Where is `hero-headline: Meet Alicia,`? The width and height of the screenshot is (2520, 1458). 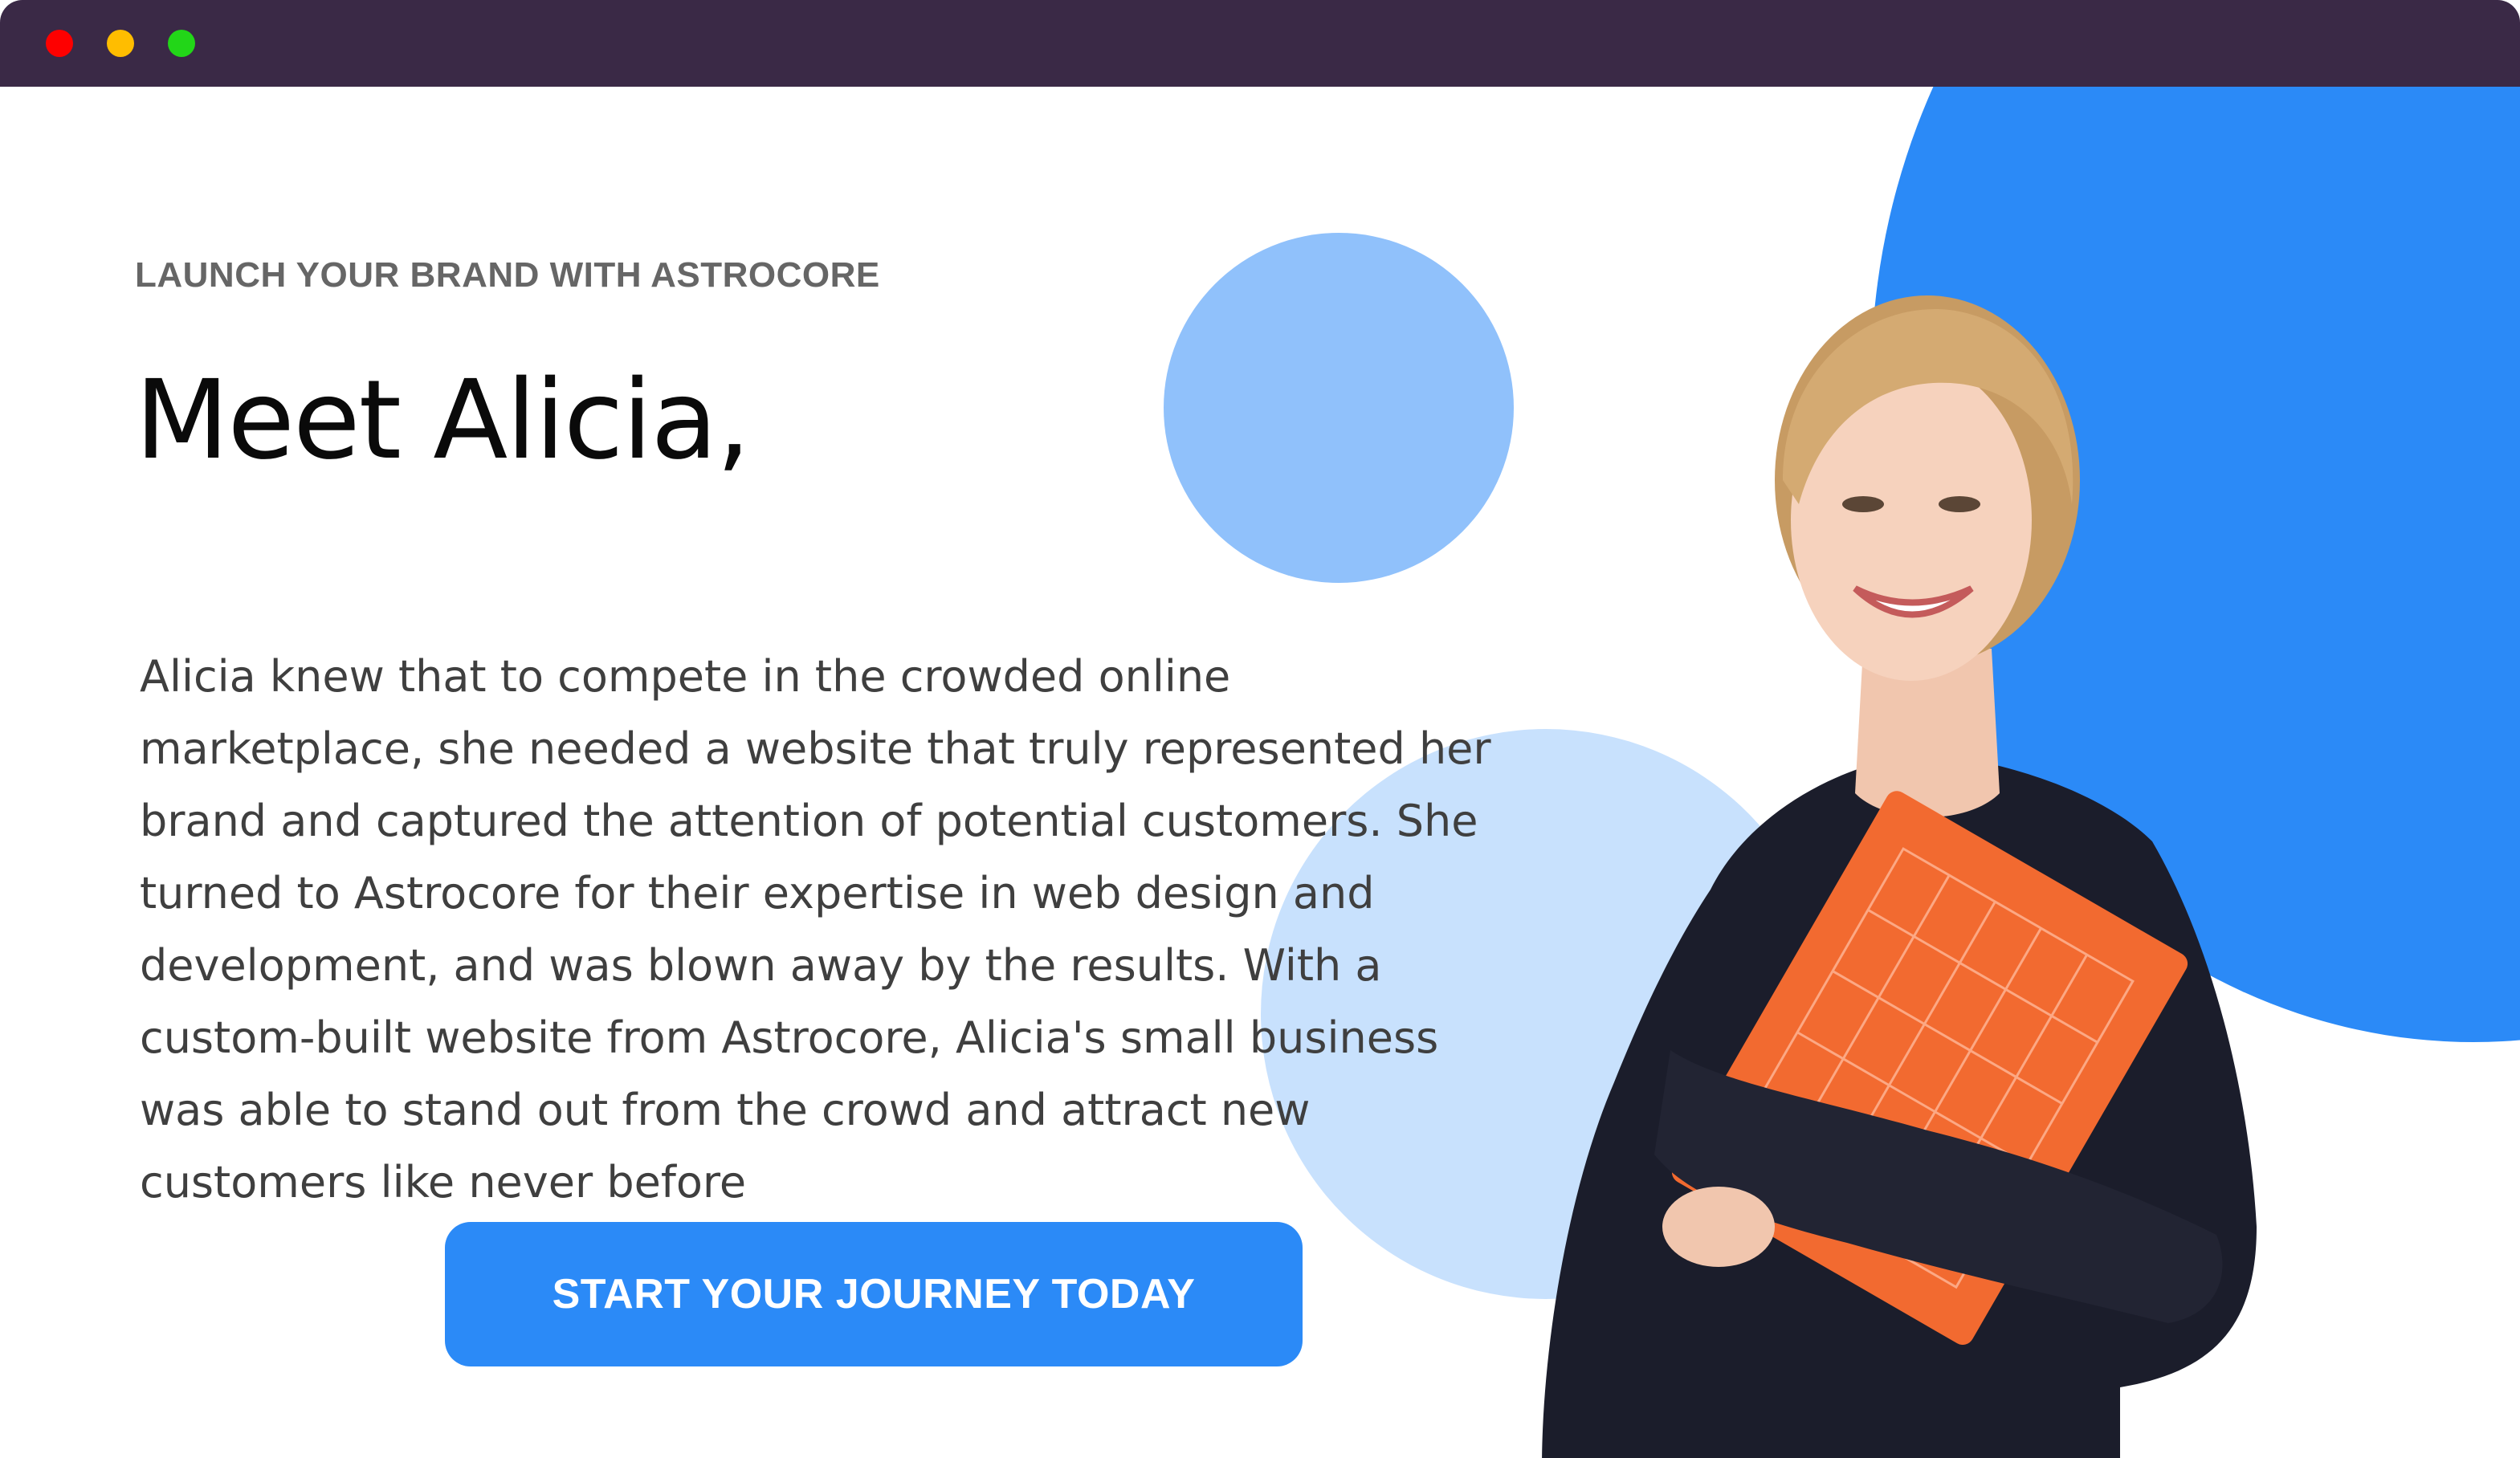 hero-headline: Meet Alicia, is located at coordinates (443, 420).